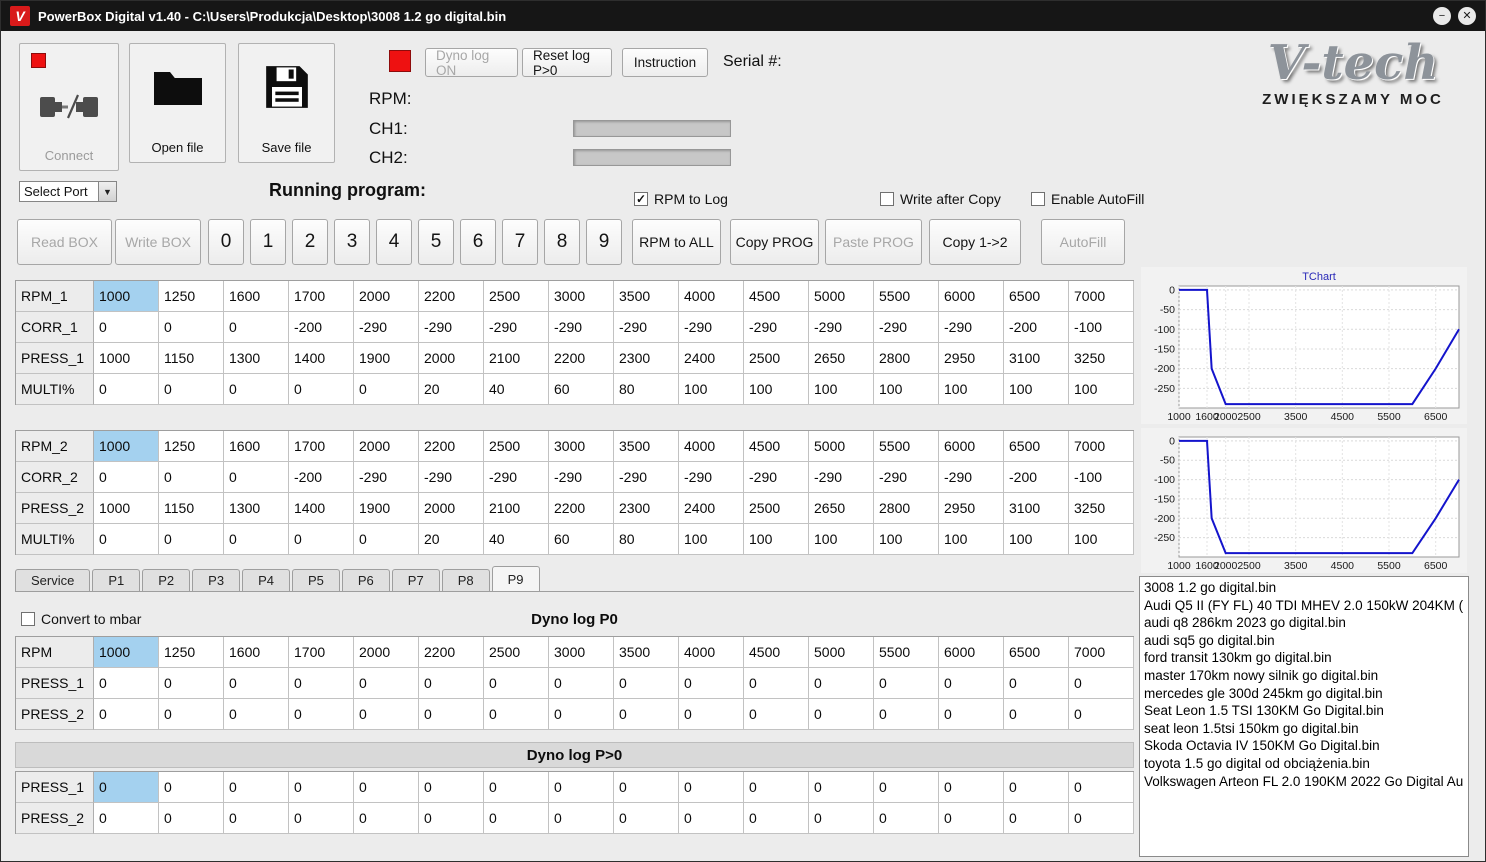 The image size is (1486, 862). What do you see at coordinates (256, 296) in the screenshot?
I see `table-cell: 1600` at bounding box center [256, 296].